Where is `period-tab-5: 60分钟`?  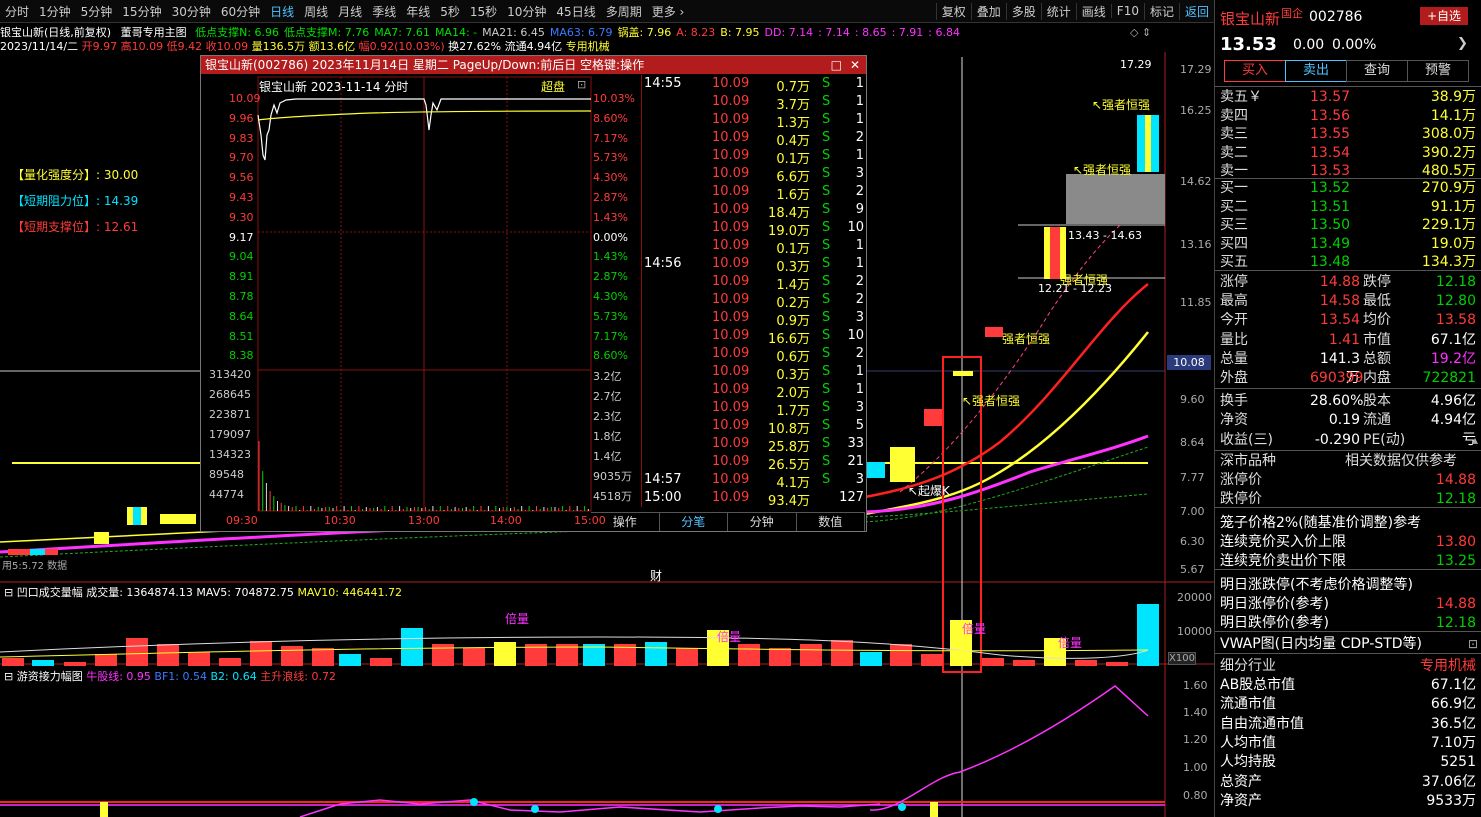
period-tab-5: 60分钟 is located at coordinates (240, 11).